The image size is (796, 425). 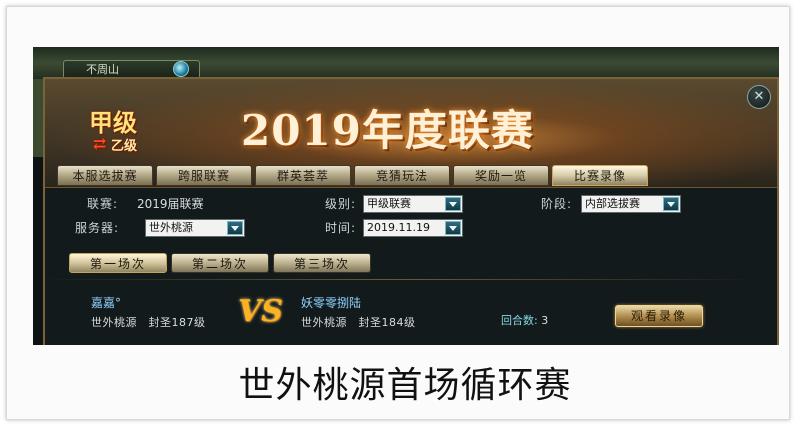 I want to click on player1-info: 世外桃源 封圣187级, so click(x=148, y=322).